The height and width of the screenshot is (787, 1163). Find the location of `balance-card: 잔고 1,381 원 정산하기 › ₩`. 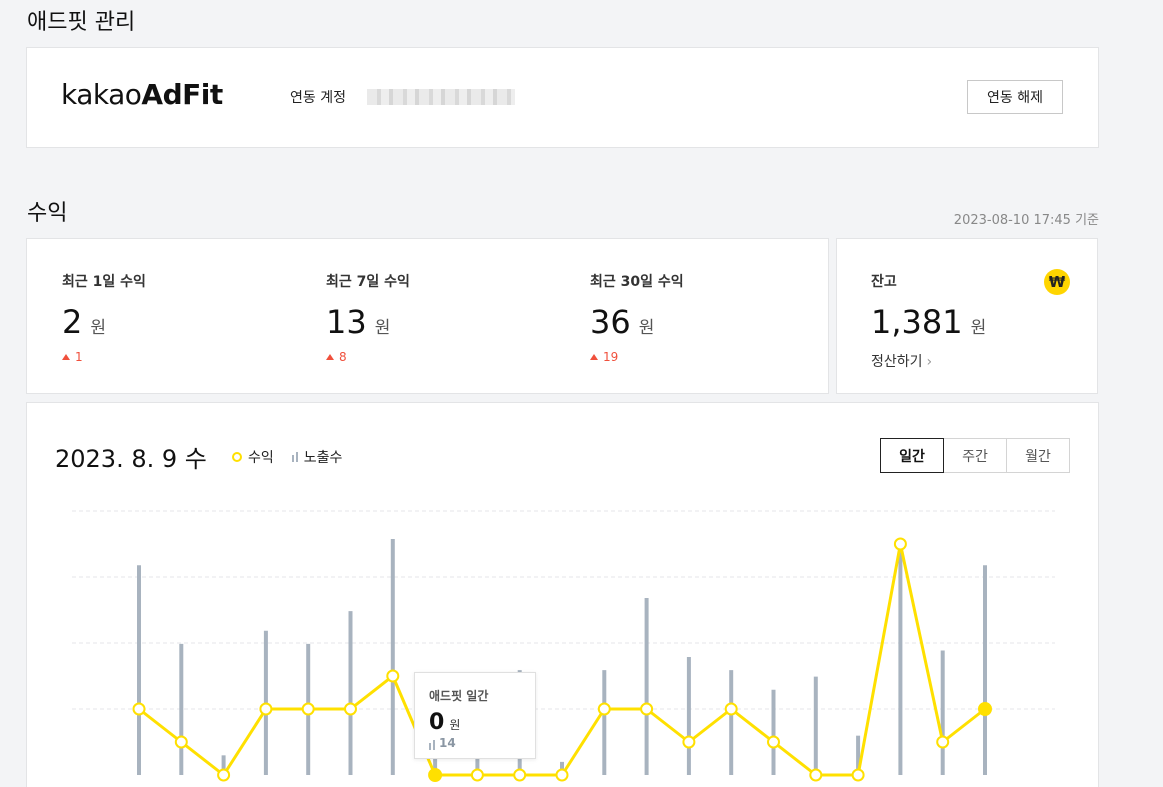

balance-card: 잔고 1,381 원 정산하기 › ₩ is located at coordinates (967, 316).